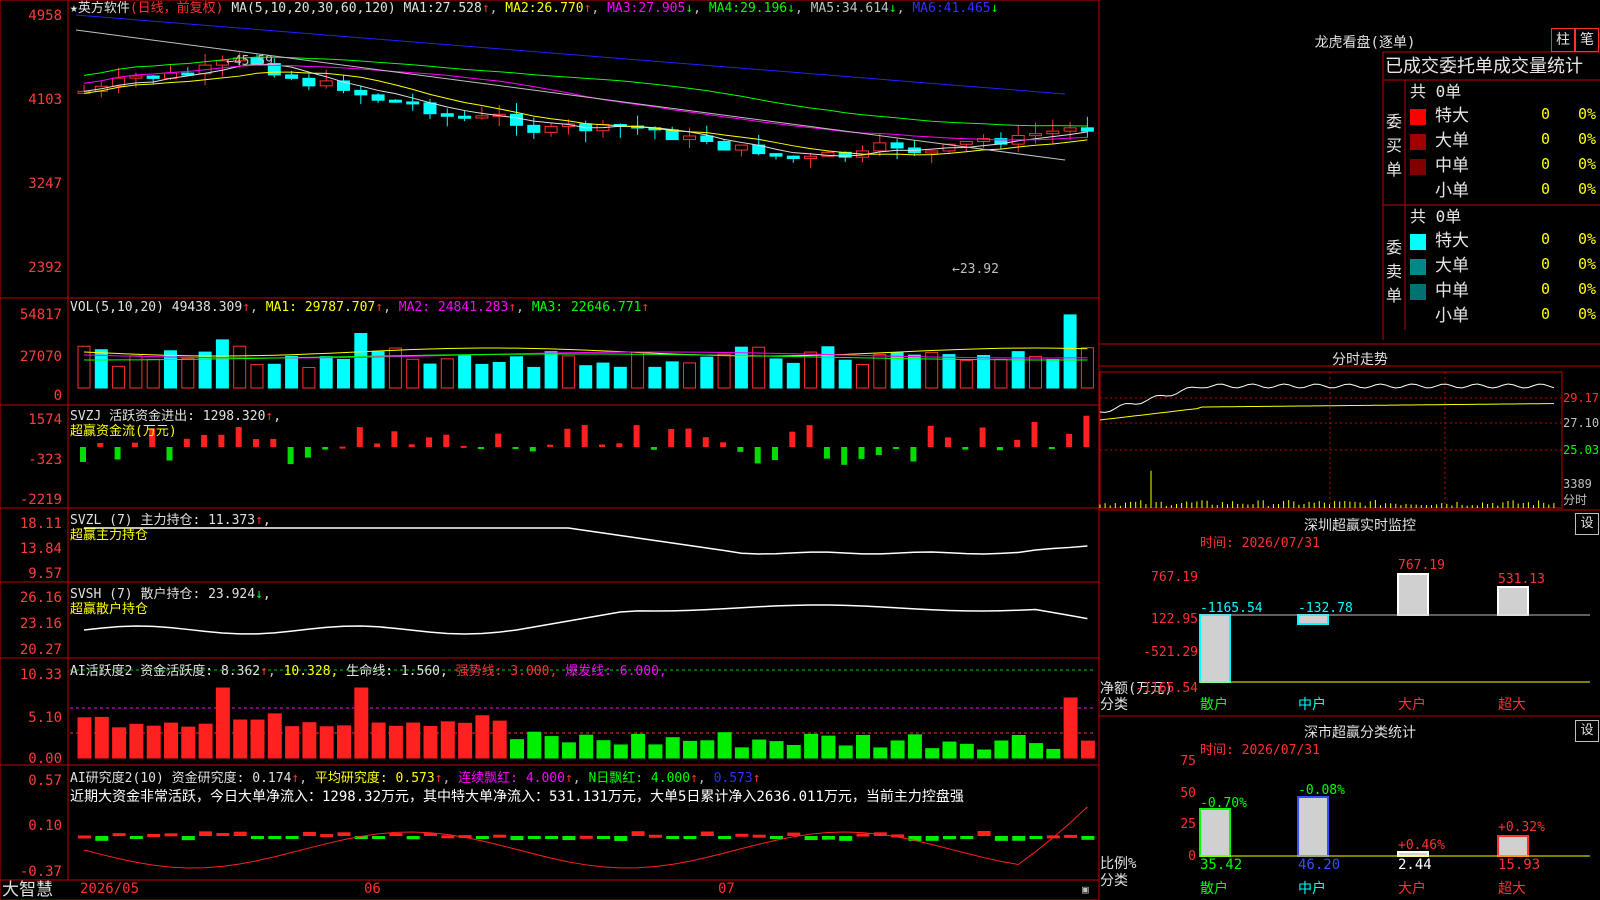  Describe the element at coordinates (1331, 440) in the screenshot. I see `intraday-frame` at that location.